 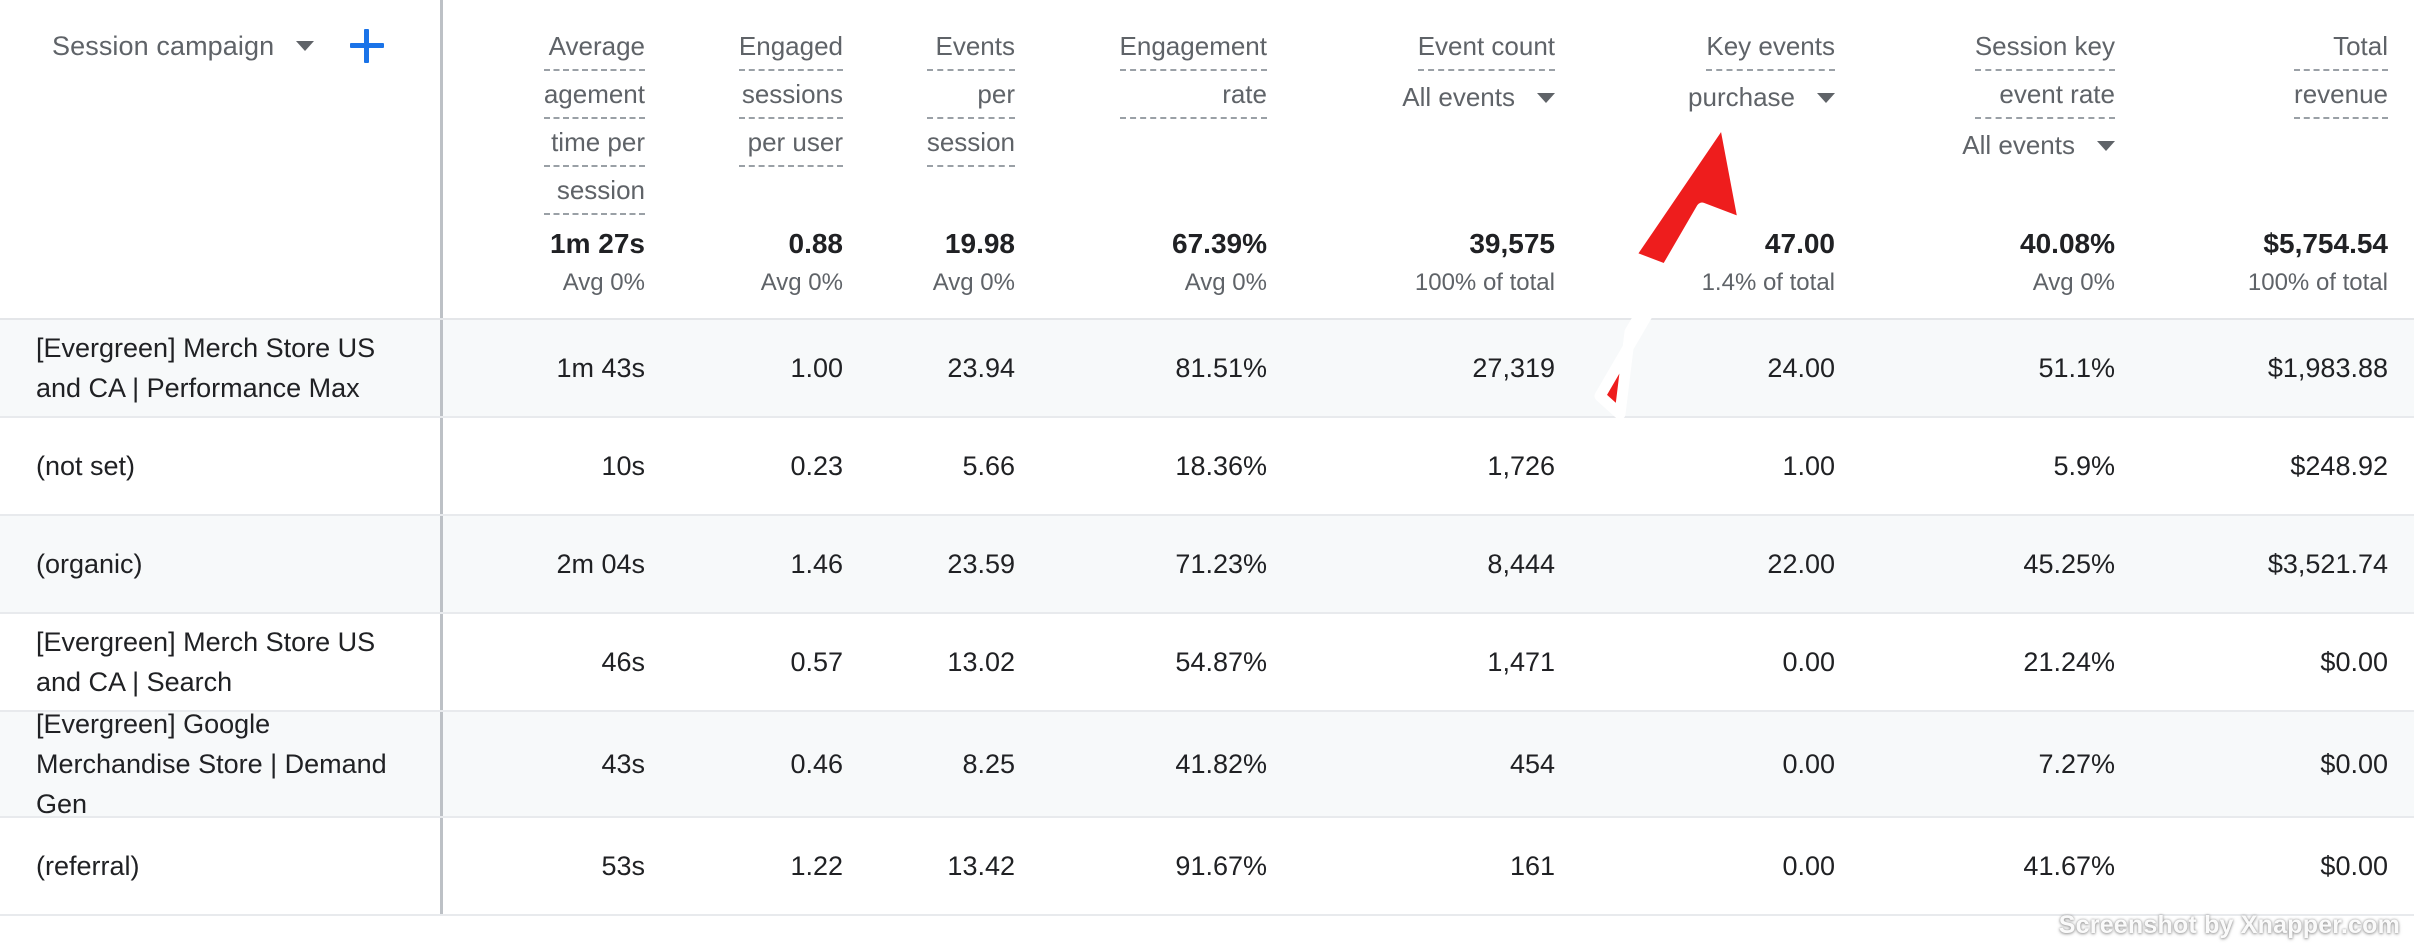 What do you see at coordinates (1221, 661) in the screenshot?
I see `row-metric-cell: 54.87%` at bounding box center [1221, 661].